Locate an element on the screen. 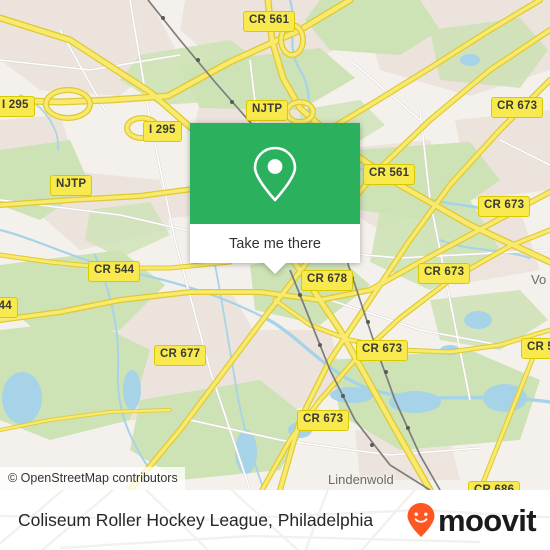 This screenshot has height=550, width=550. map-pin-icon is located at coordinates (275, 173).